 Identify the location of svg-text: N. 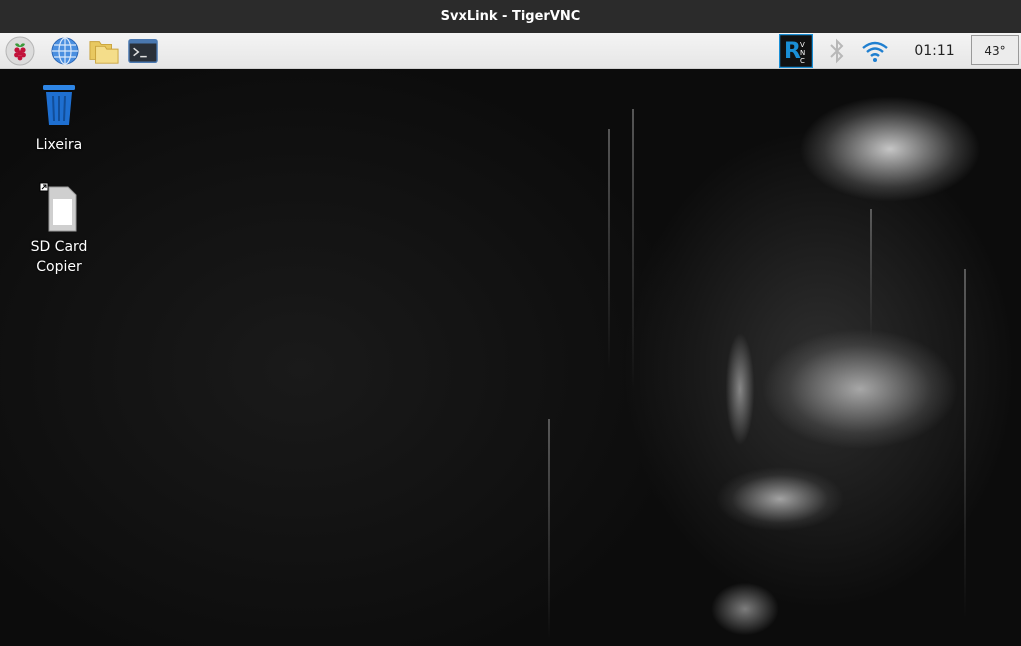
(802, 53).